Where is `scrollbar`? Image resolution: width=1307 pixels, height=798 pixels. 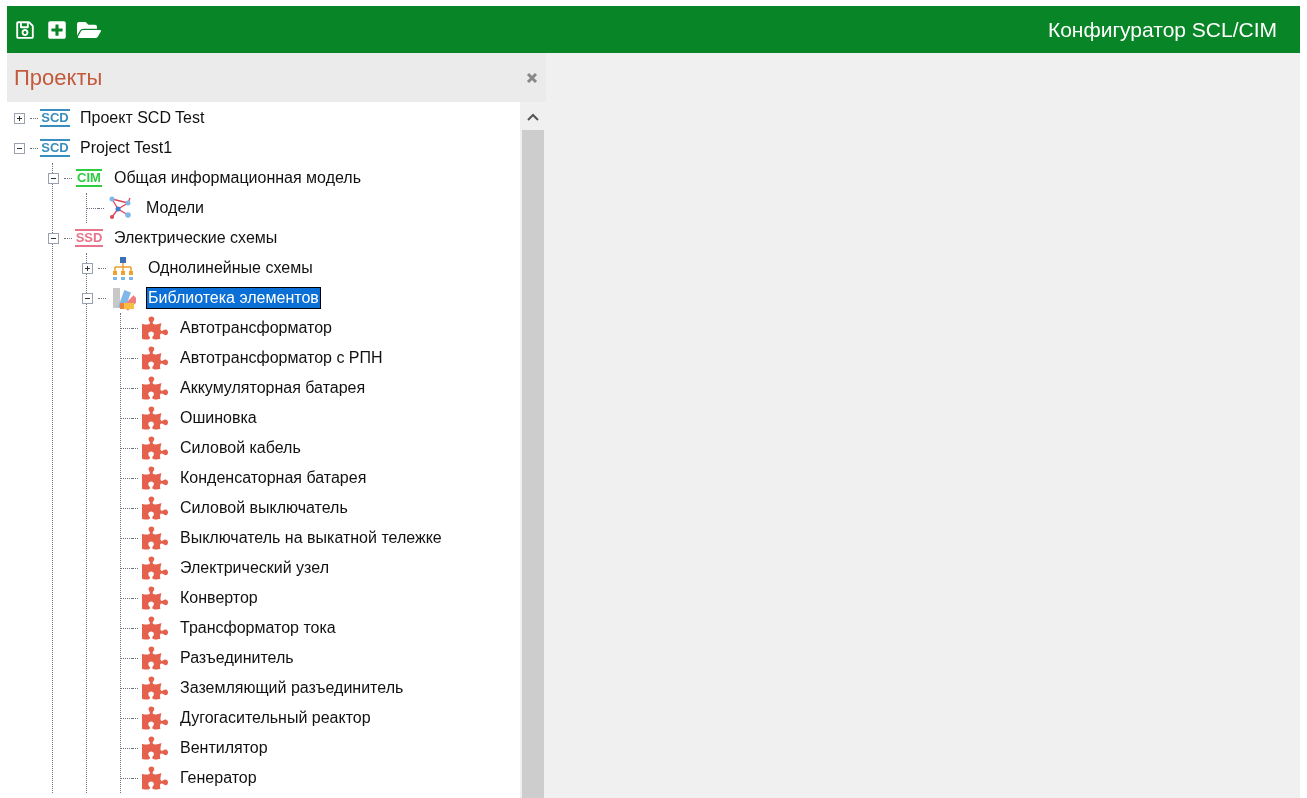
scrollbar is located at coordinates (533, 450).